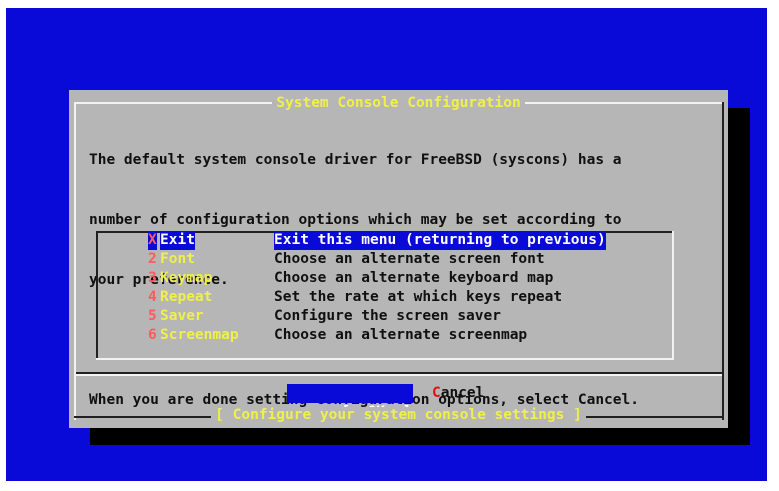 The image size is (779, 491). I want to click on menu-item-description: Configure the screen saver, so click(387, 316).